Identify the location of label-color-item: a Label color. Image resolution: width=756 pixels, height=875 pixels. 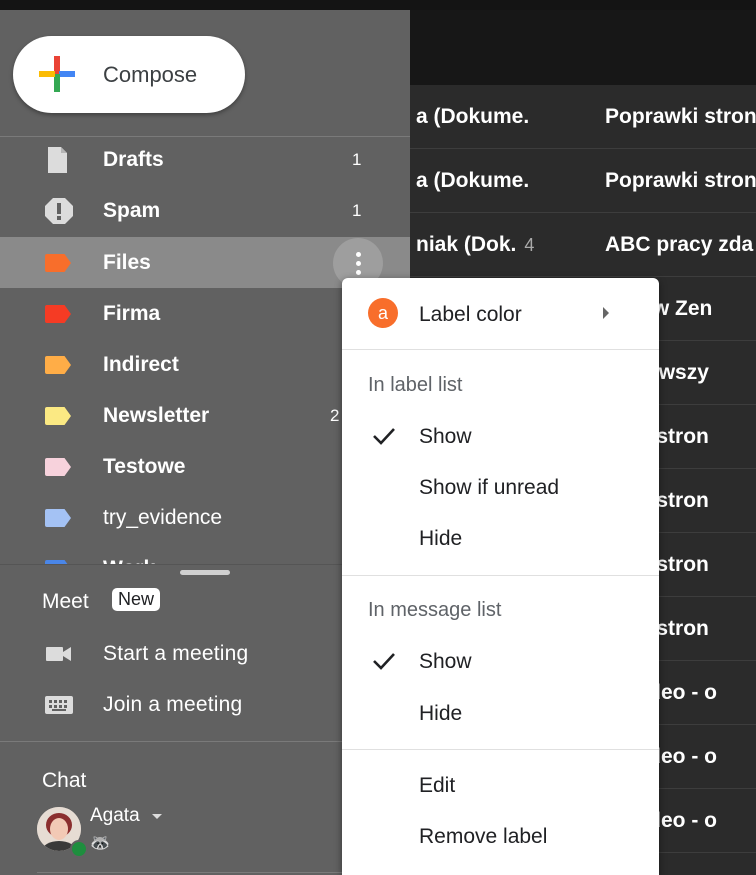
(500, 314).